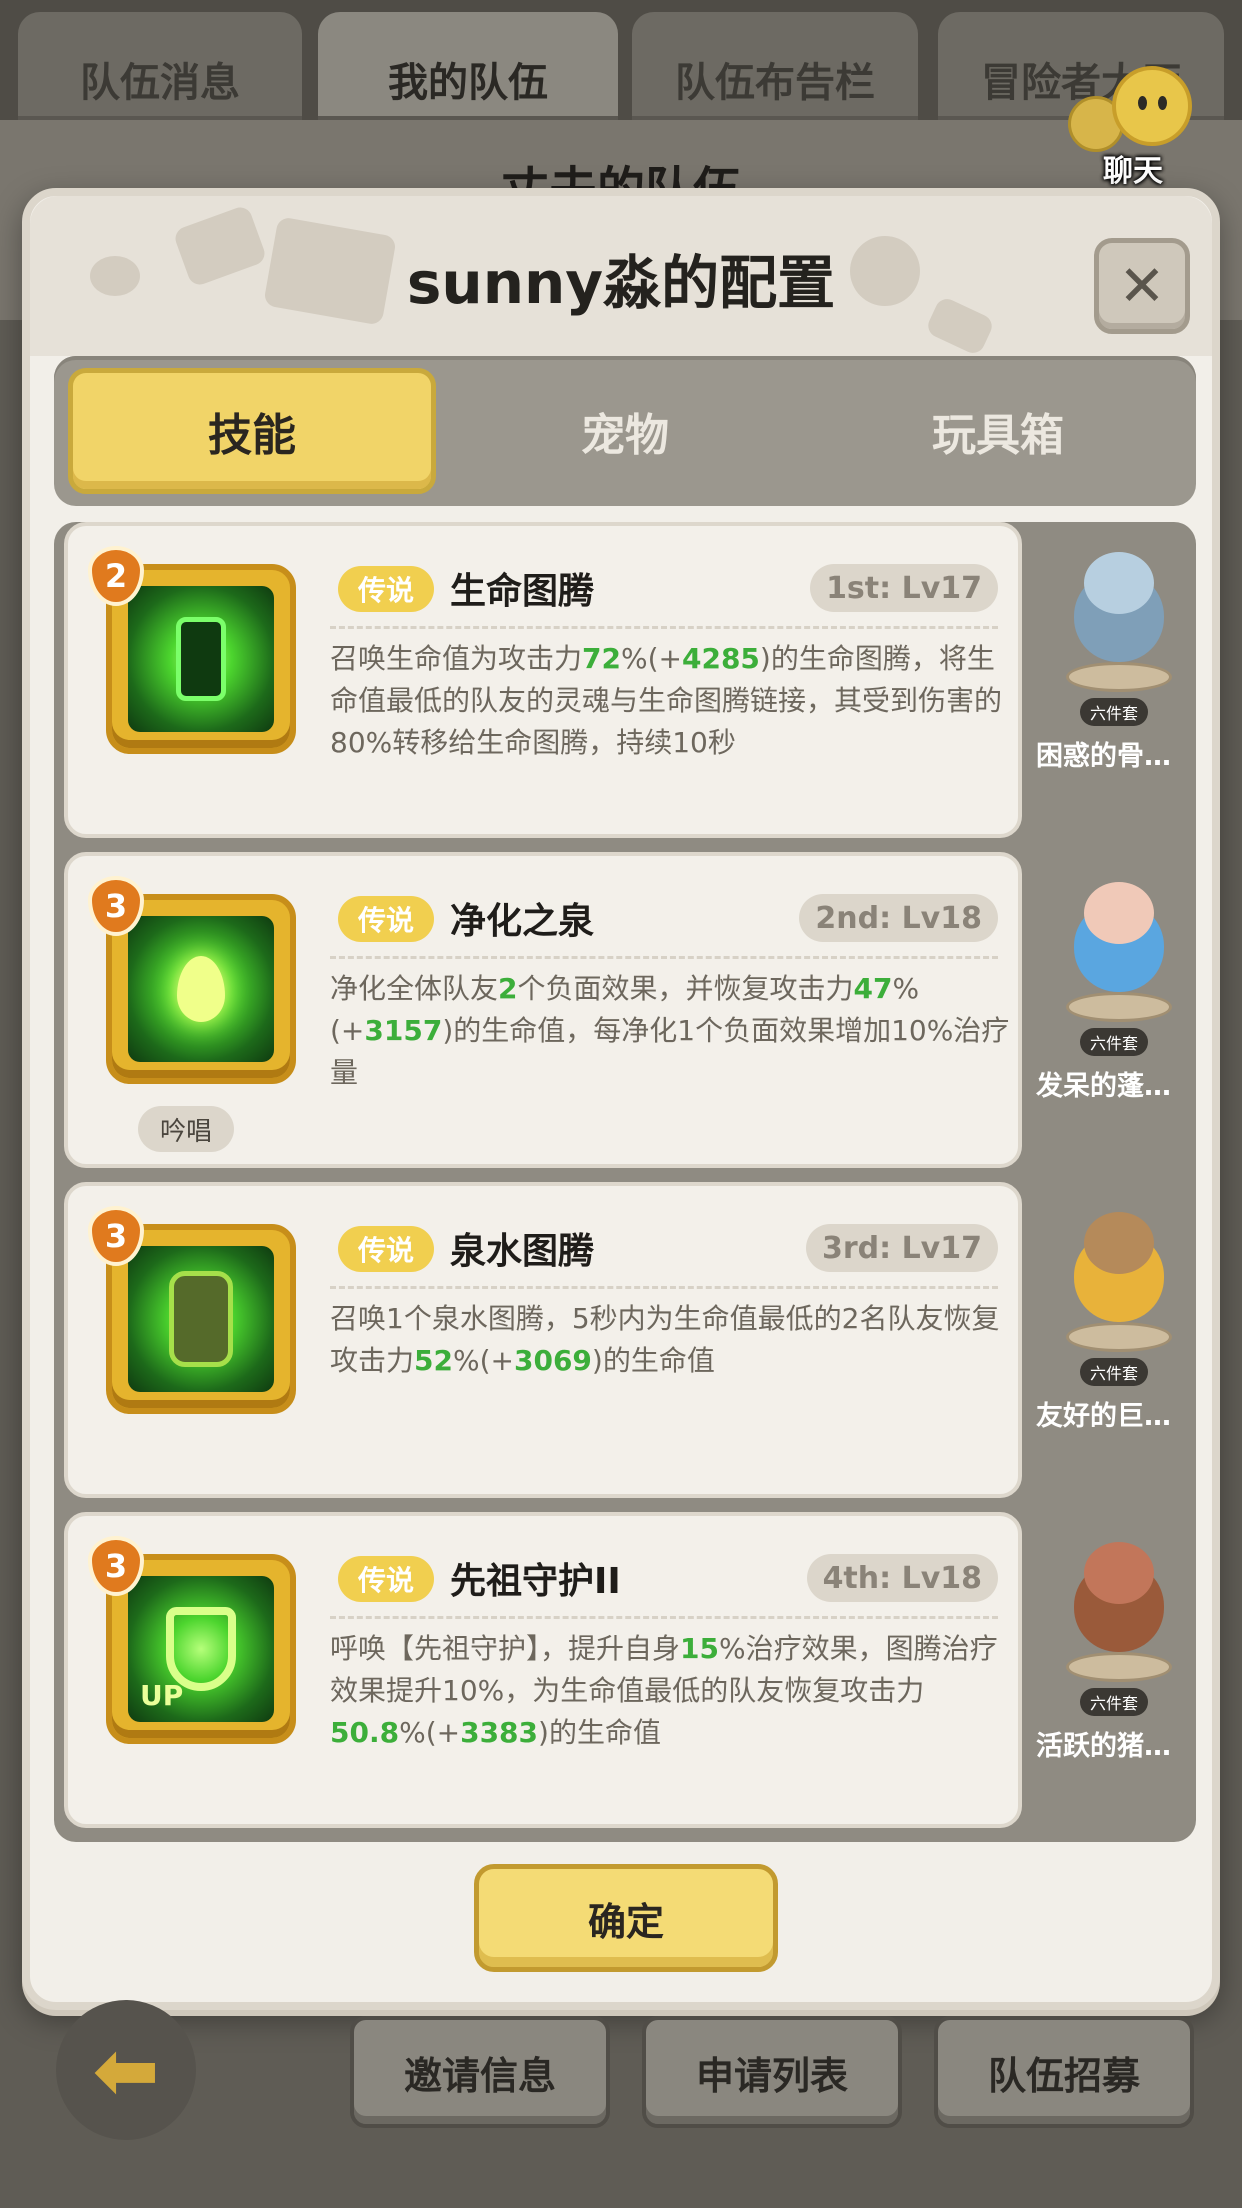  Describe the element at coordinates (621, 61) in the screenshot. I see `top-tab-bar: 队伍消息 我的队伍 队伍布告栏 冒险者大厅` at that location.